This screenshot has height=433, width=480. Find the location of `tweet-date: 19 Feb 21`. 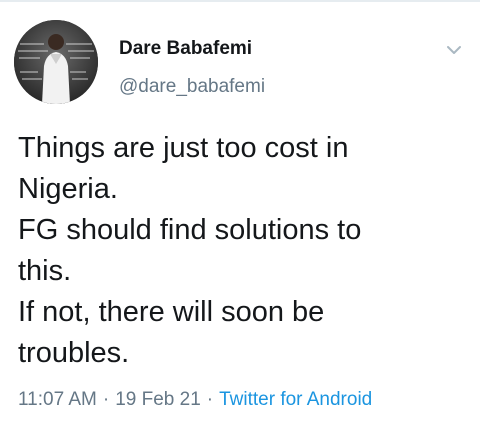

tweet-date: 19 Feb 21 is located at coordinates (158, 399).